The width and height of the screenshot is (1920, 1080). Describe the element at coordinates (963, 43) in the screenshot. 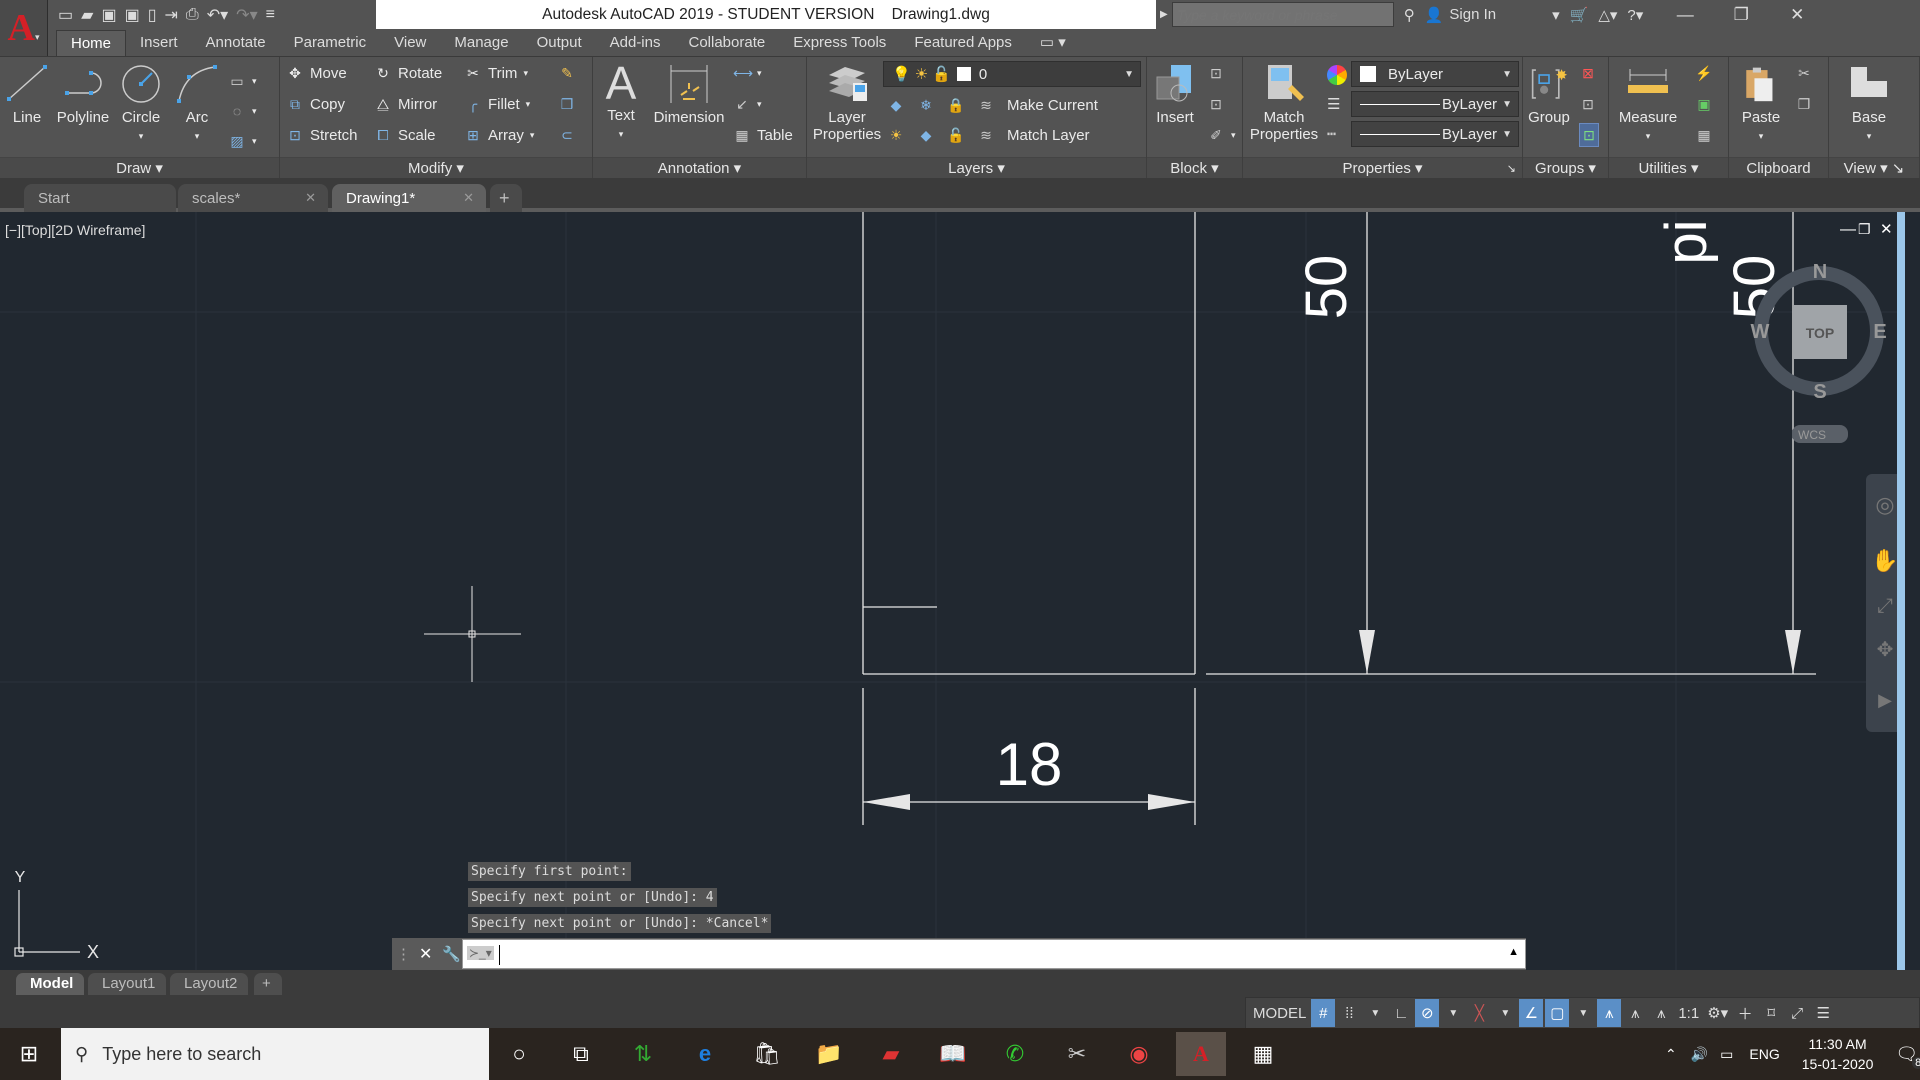

I see `tab-featured-apps: Featured Apps` at that location.